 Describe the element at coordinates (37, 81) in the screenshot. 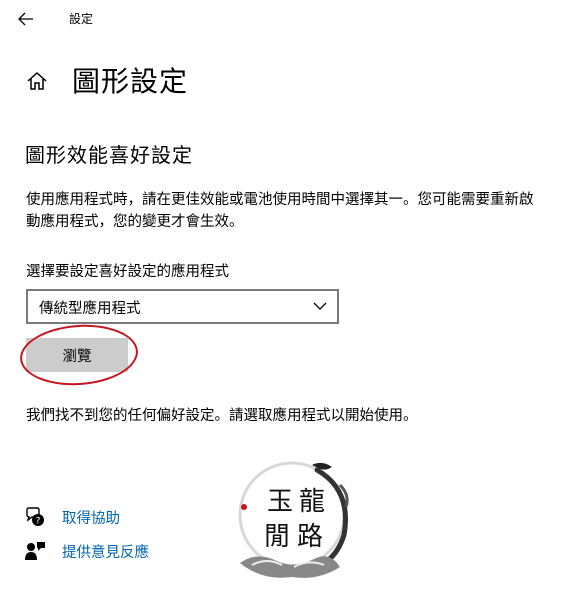

I see `home-icon` at that location.